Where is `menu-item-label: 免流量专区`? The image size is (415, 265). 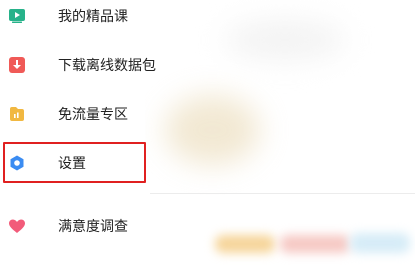
menu-item-label: 免流量专区 is located at coordinates (93, 115).